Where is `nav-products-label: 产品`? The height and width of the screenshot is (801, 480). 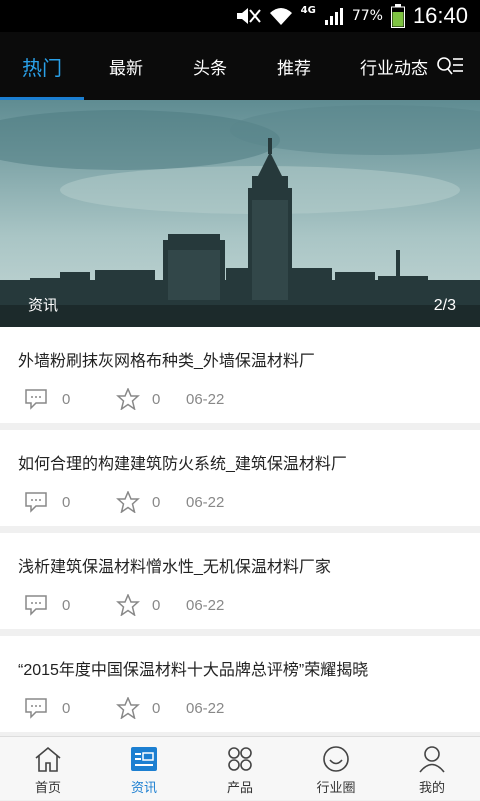
nav-products-label: 产品 is located at coordinates (239, 787).